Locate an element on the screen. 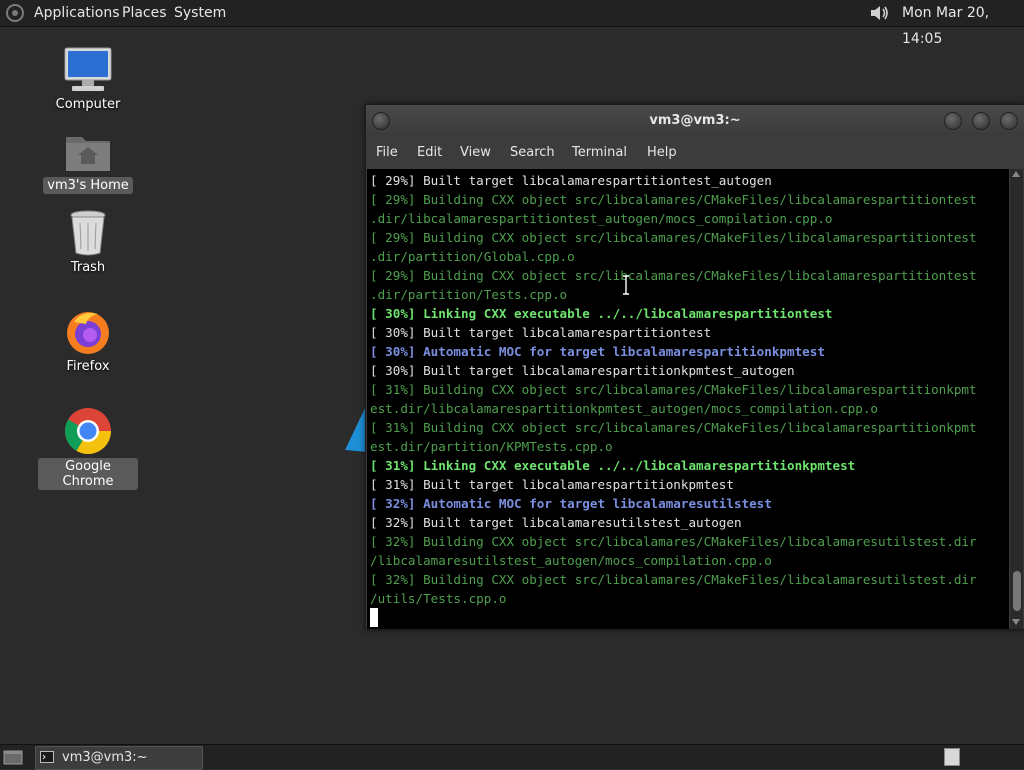  desktop-icon-label: Firefox is located at coordinates (88, 366).